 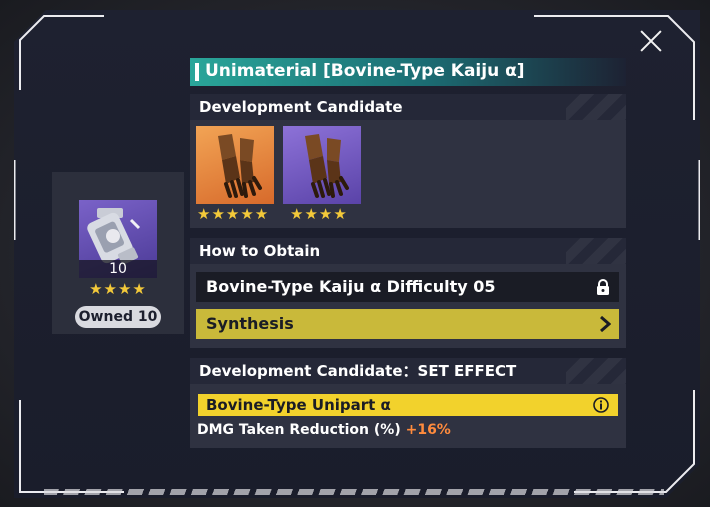 What do you see at coordinates (233, 214) in the screenshot?
I see `candidate-1-stars: ★★★★★` at bounding box center [233, 214].